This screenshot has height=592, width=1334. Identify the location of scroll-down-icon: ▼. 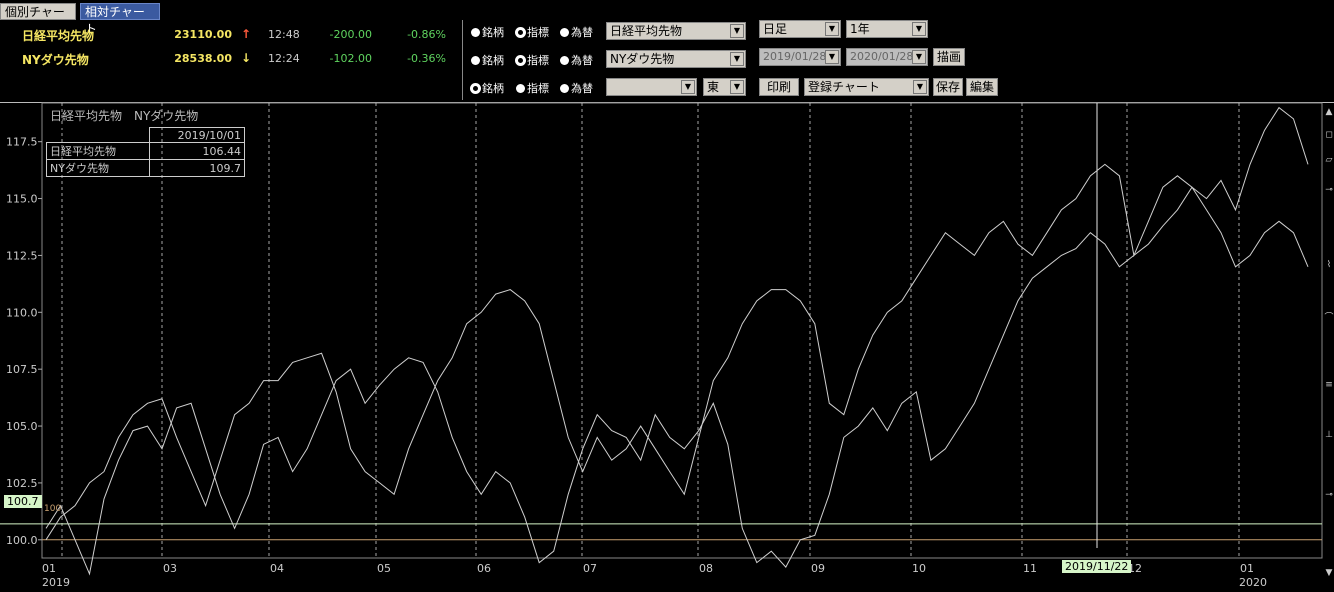
(1329, 573).